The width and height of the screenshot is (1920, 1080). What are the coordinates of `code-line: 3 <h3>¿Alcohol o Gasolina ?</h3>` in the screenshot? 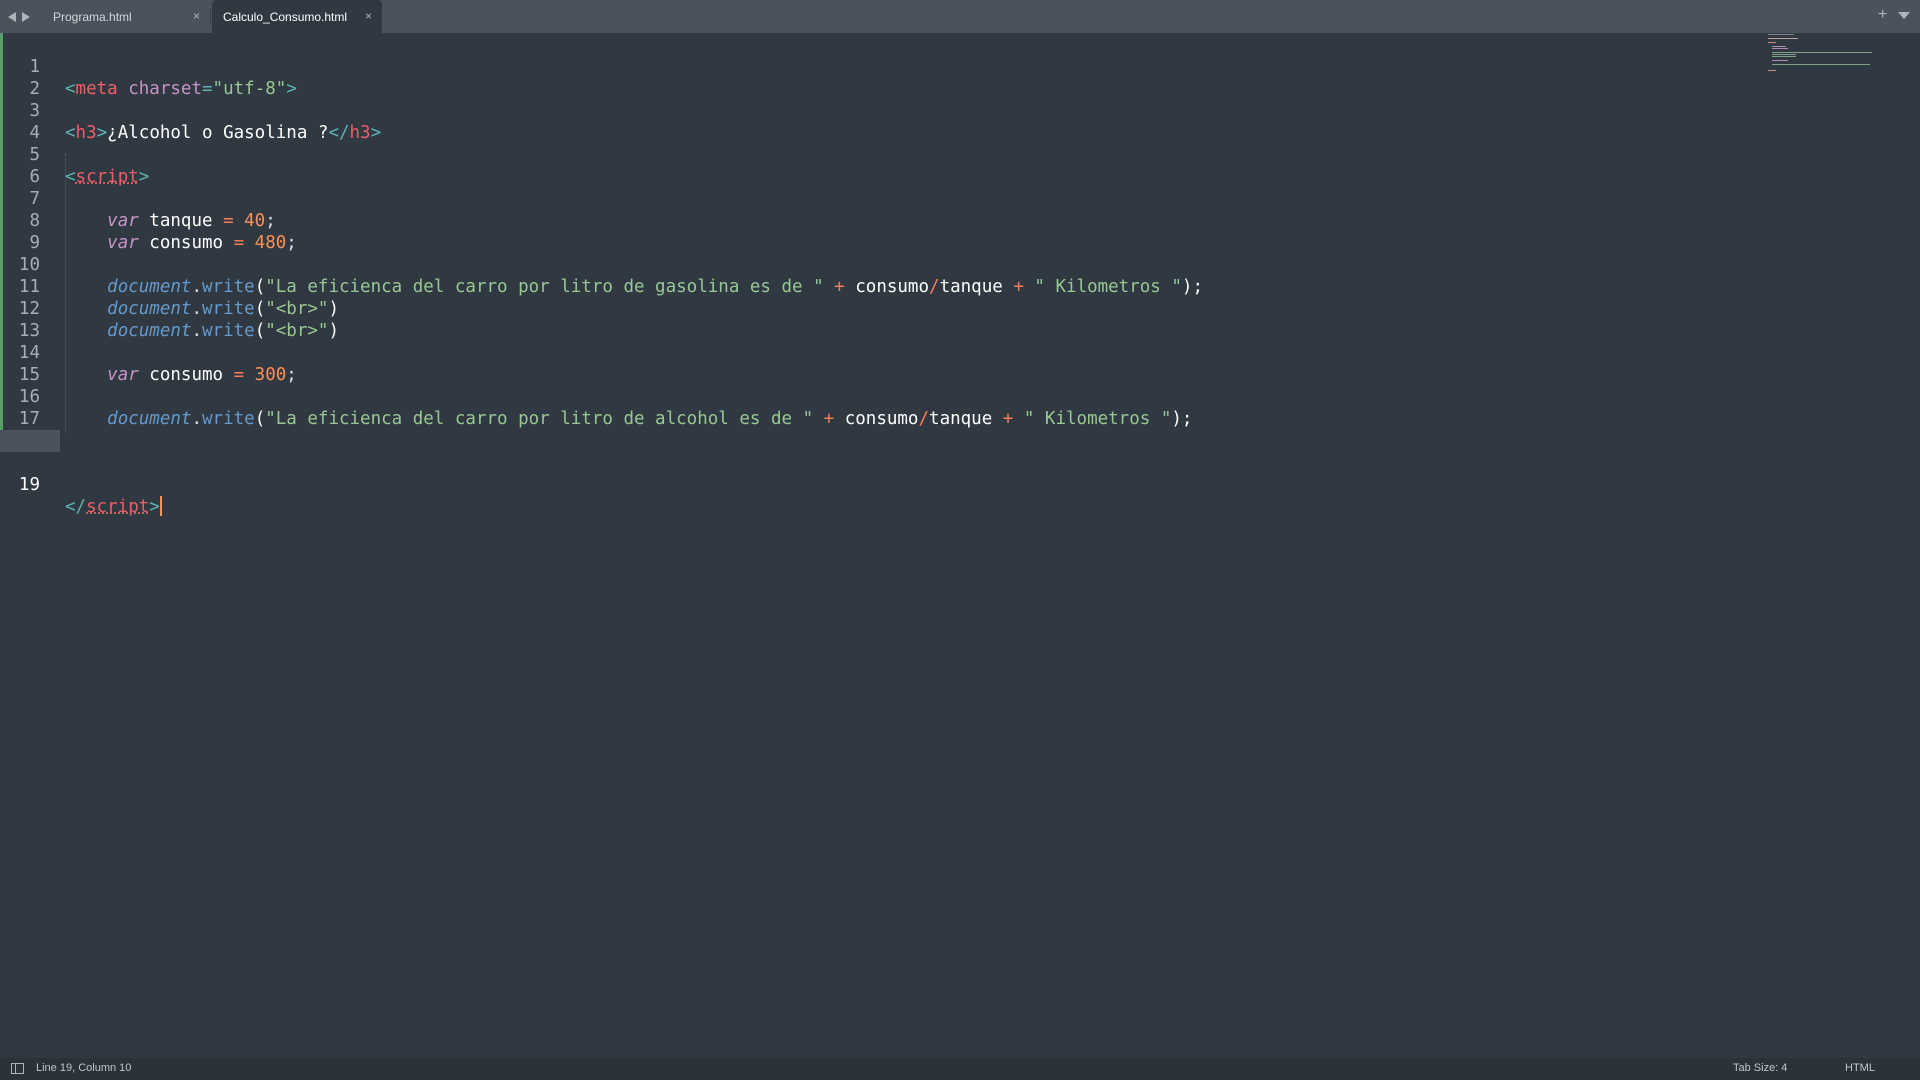 It's located at (880, 110).